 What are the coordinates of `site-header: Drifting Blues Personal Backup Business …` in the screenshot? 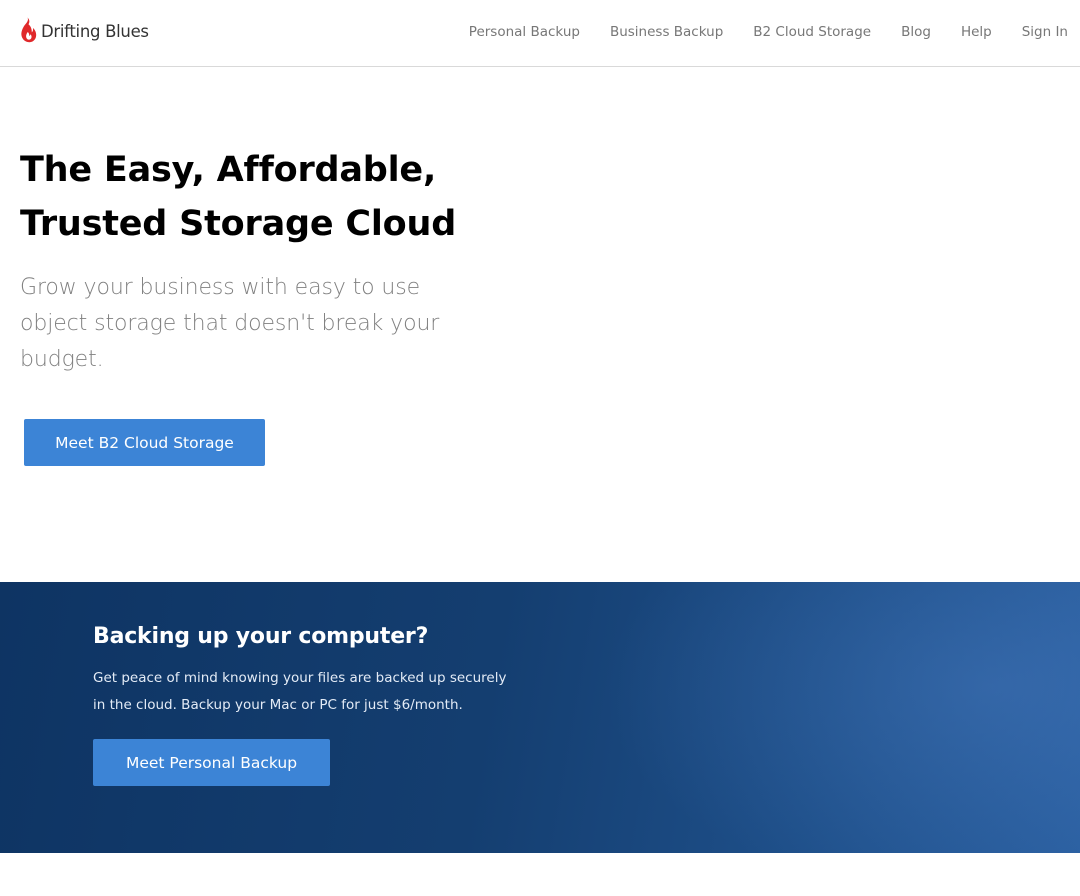 It's located at (540, 33).